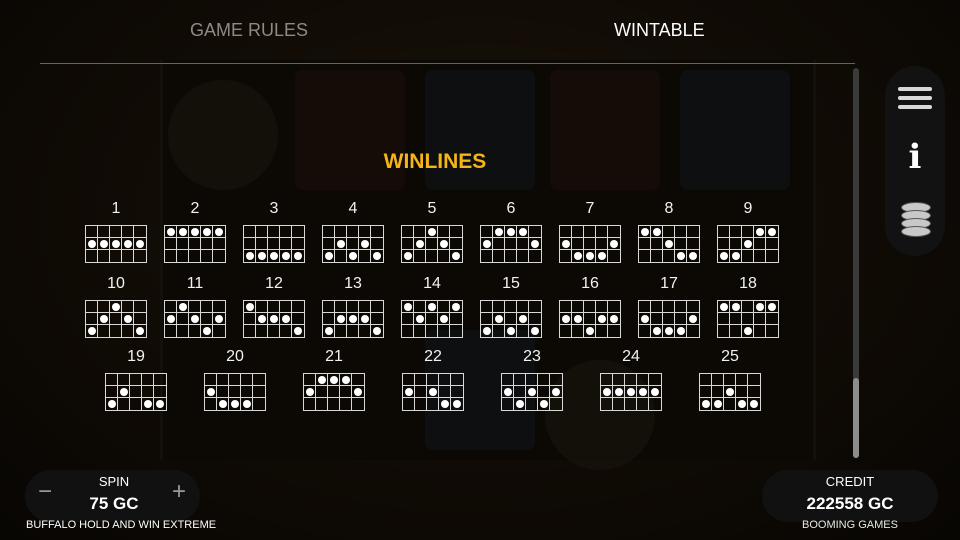 The height and width of the screenshot is (540, 960). What do you see at coordinates (748, 283) in the screenshot?
I see `winline-number: 18` at bounding box center [748, 283].